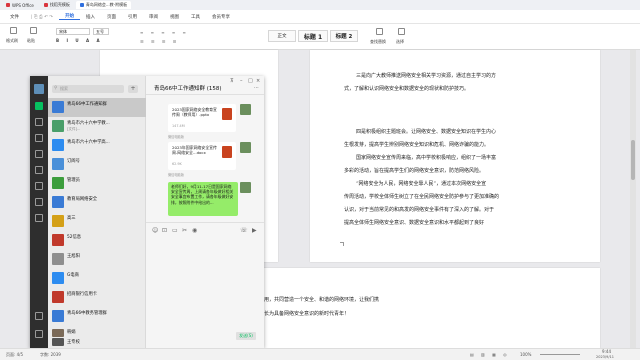 This screenshot has height=360, width=640. What do you see at coordinates (69, 16) in the screenshot?
I see `menu-home: 开始` at bounding box center [69, 16].